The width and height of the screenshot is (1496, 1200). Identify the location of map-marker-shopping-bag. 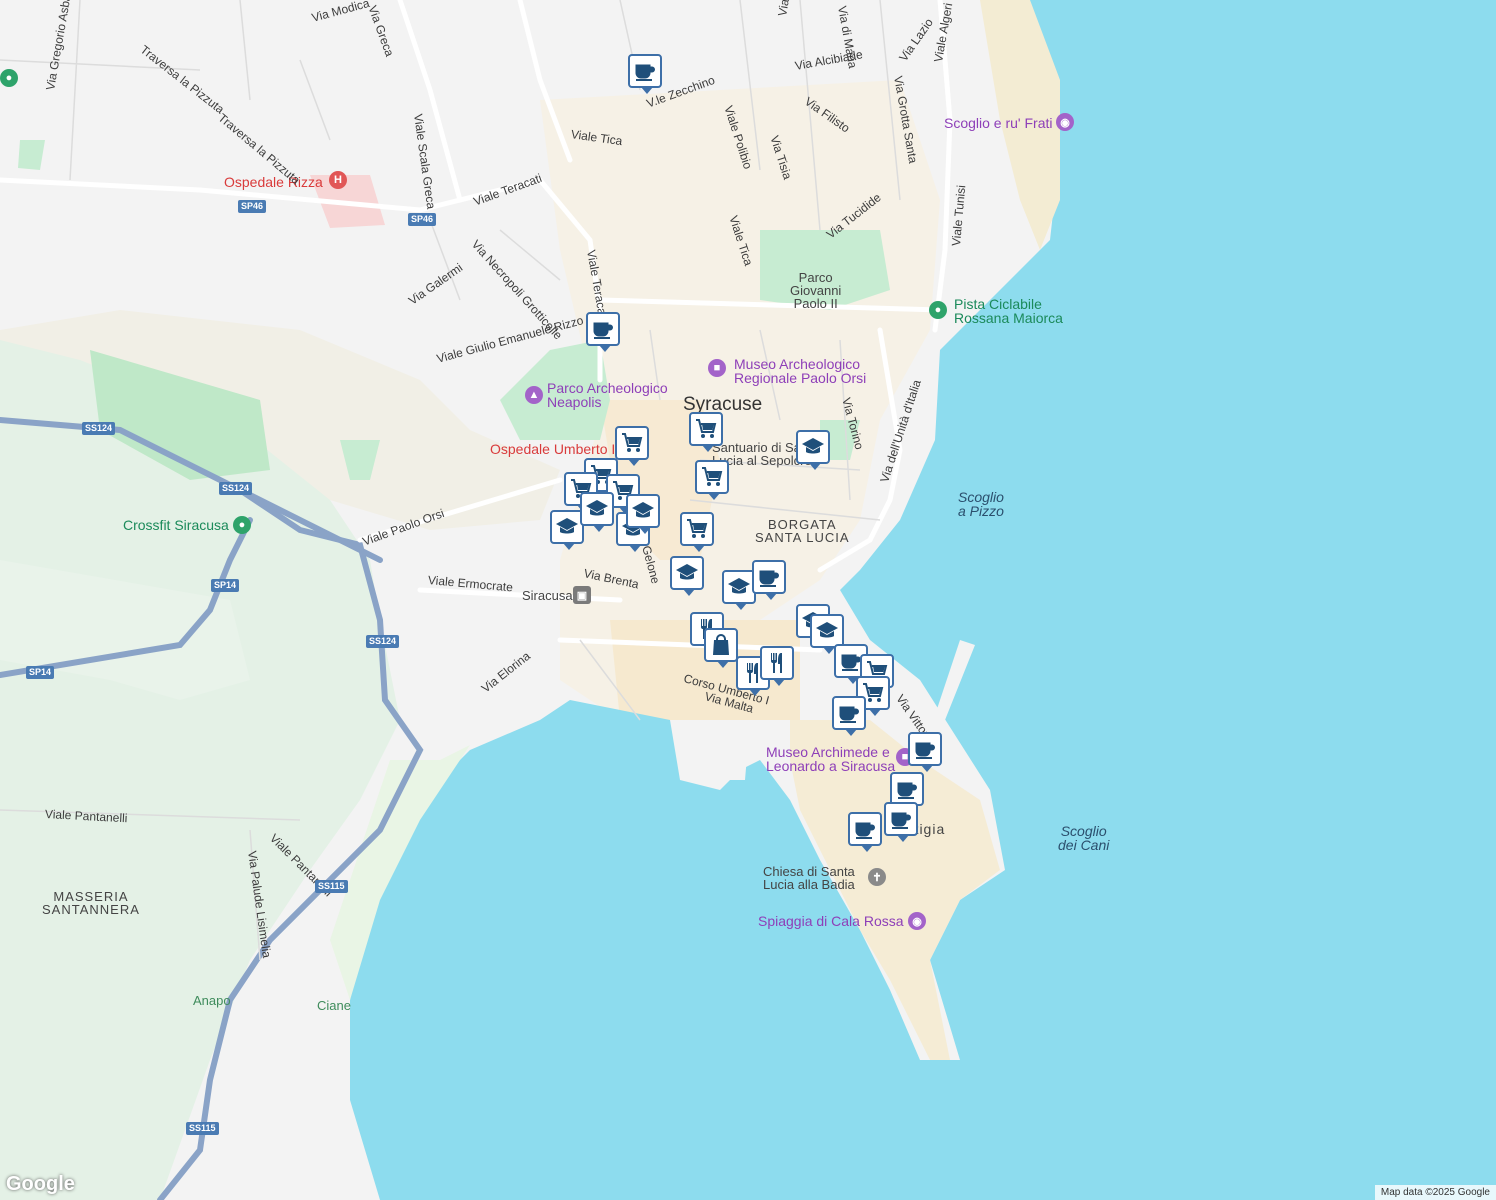
(721, 648).